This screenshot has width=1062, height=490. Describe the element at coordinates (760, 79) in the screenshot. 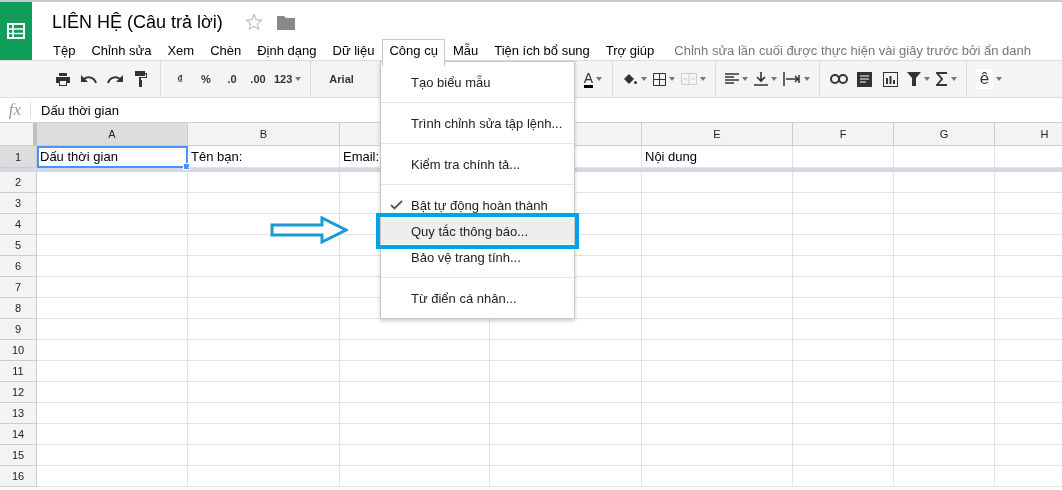

I see `align-bottom-icon` at that location.